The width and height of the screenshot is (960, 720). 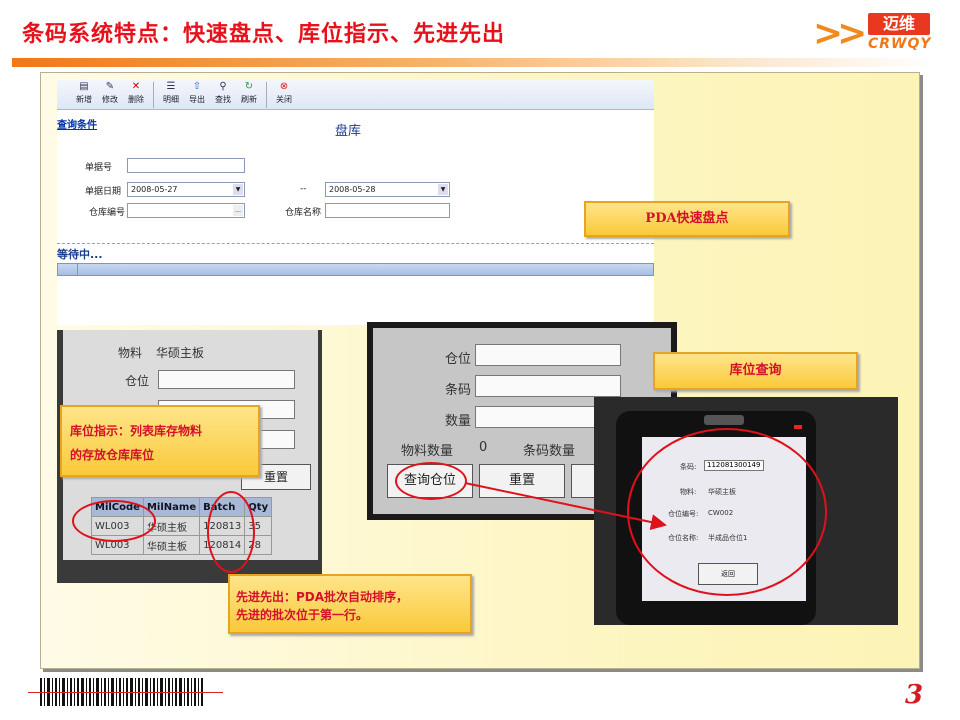 What do you see at coordinates (473, 62) in the screenshot?
I see `title-underline-bar` at bounding box center [473, 62].